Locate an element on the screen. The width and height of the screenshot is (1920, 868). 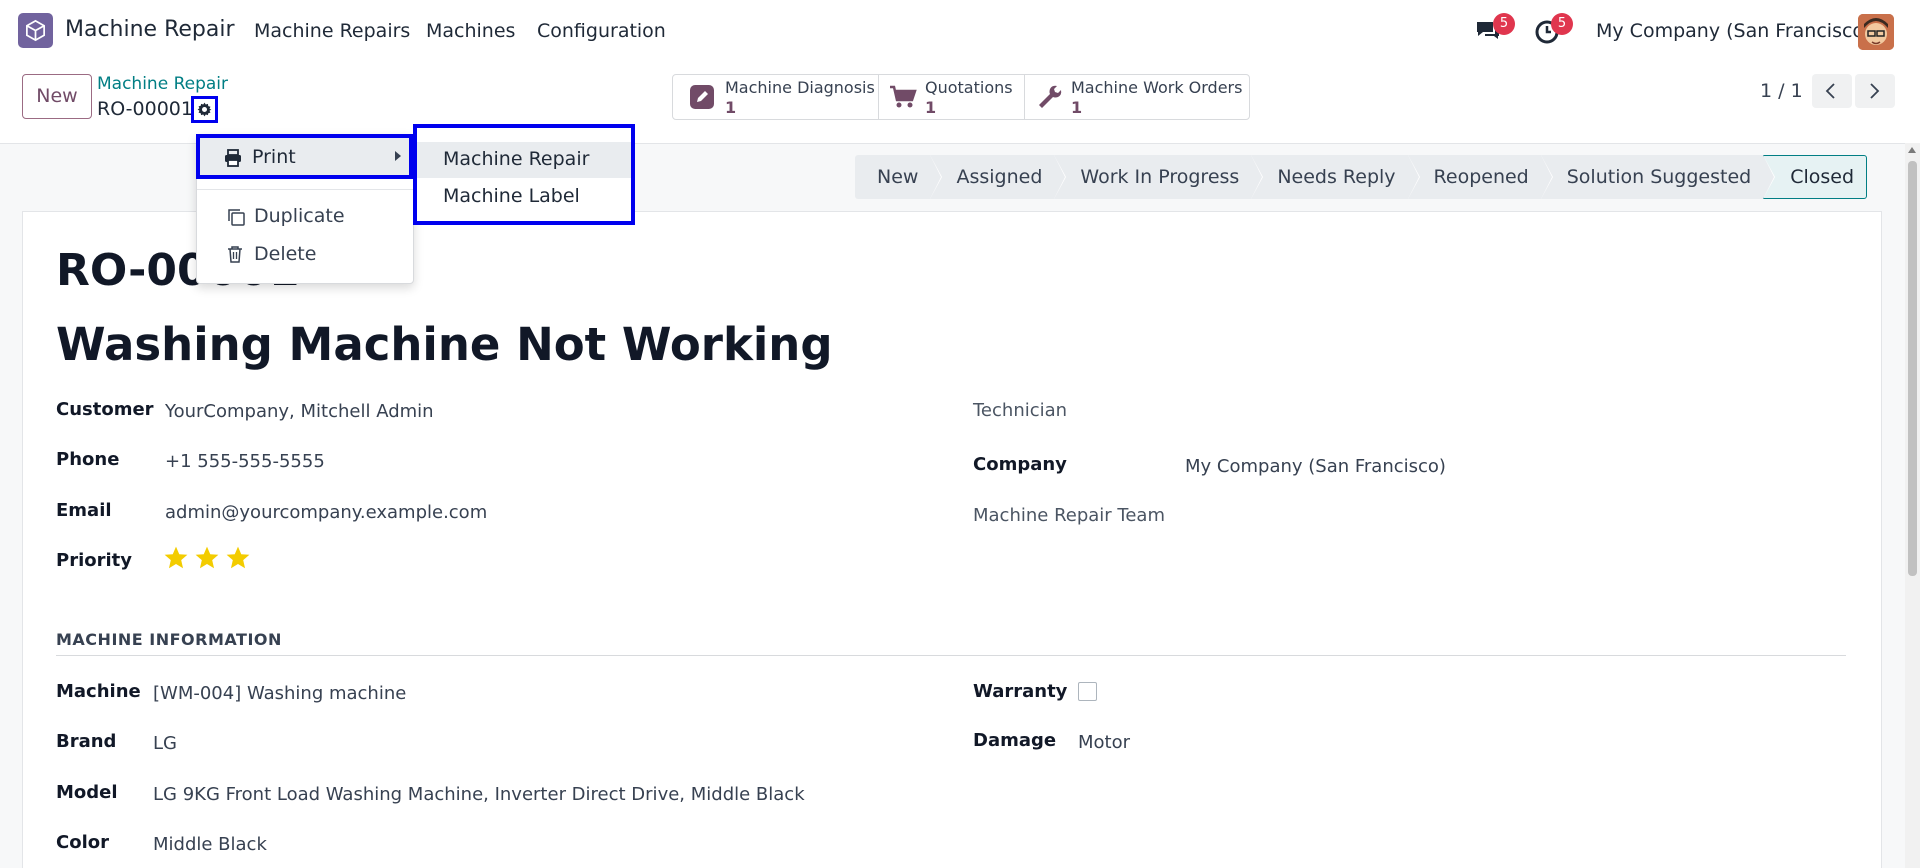
chevron-right-icon is located at coordinates (1875, 91).